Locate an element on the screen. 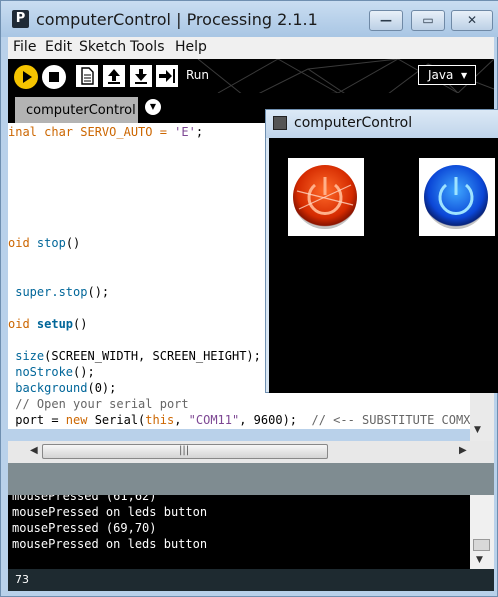 Image resolution: width=498 pixels, height=597 pixels. export-arrow-icon is located at coordinates (167, 76).